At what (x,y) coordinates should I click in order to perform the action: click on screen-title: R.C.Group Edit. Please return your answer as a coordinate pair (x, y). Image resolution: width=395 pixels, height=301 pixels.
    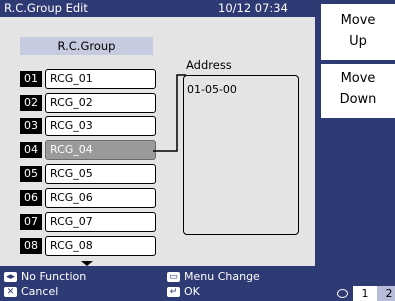
    Looking at the image, I should click on (46, 8).